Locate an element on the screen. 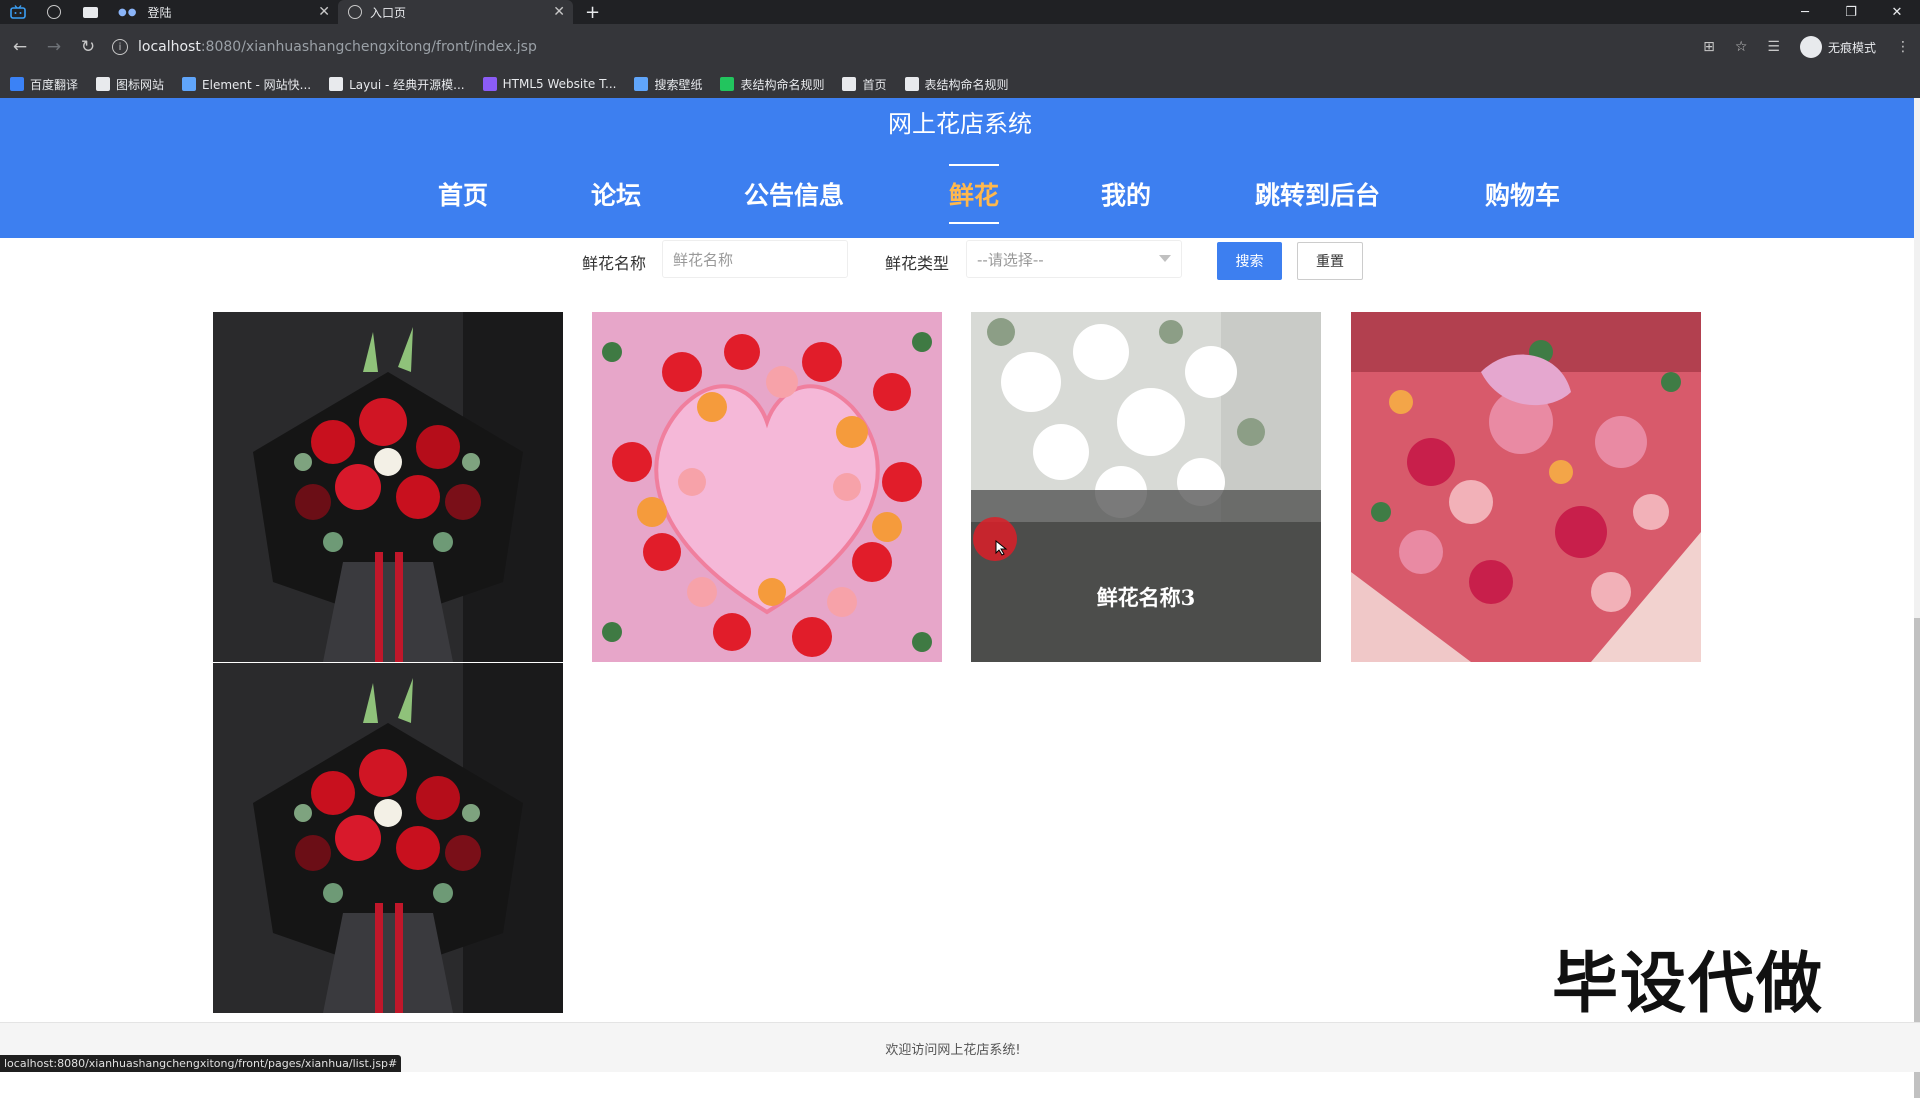  search-button: 搜索 is located at coordinates (1249, 261).